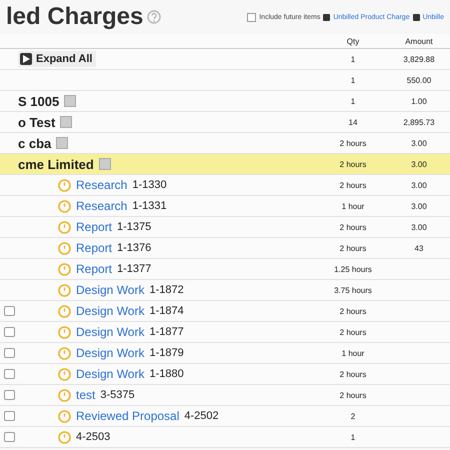  I want to click on table-row: Report 1-1375 2 hours 3.00, so click(225, 227).